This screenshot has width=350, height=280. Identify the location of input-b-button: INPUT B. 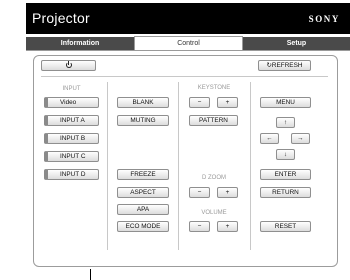
(71, 138).